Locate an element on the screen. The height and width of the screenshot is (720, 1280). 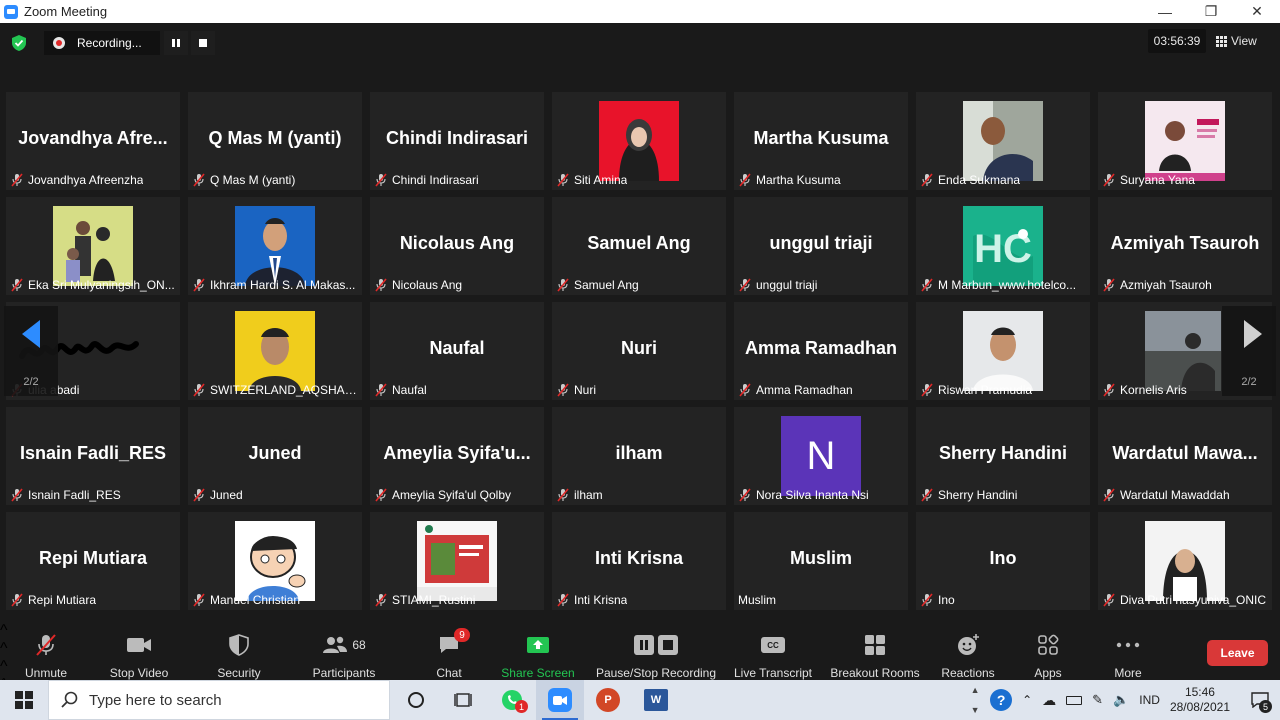
live-transcript-button: CC Live Transcript is located at coordinates (773, 651).